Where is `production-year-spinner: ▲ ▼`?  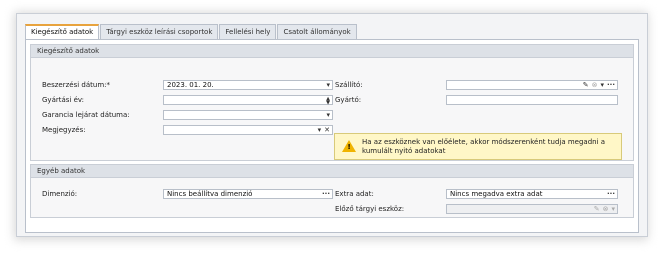
production-year-spinner: ▲ ▼ is located at coordinates (248, 100).